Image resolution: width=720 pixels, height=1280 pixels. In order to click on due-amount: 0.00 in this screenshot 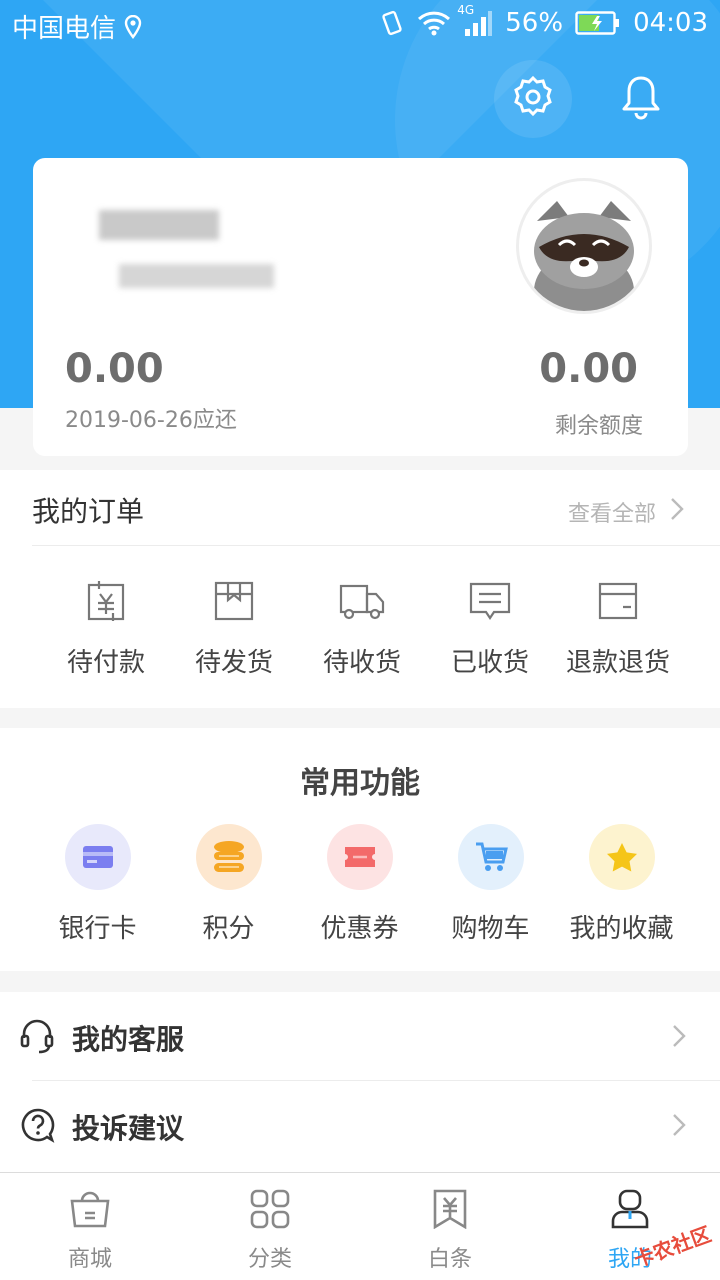, I will do `click(114, 369)`.